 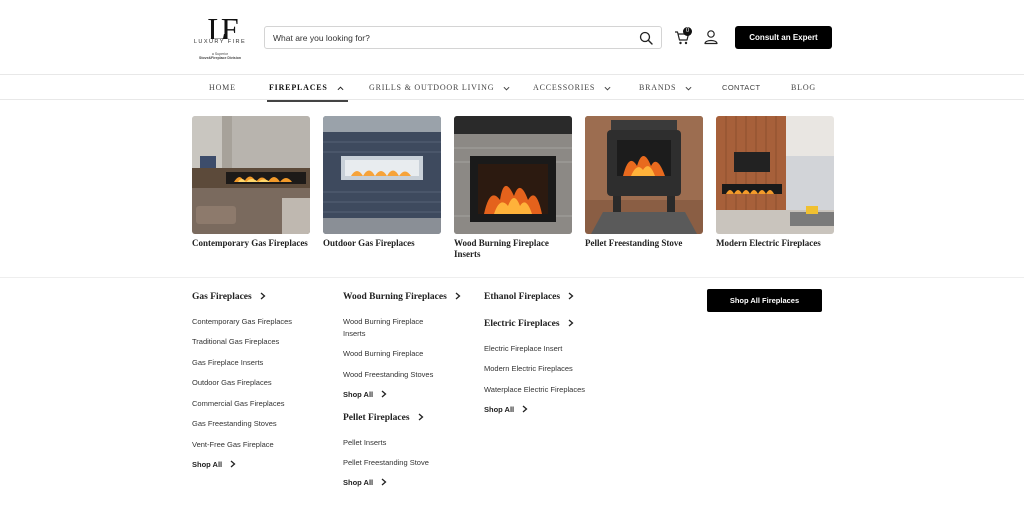 What do you see at coordinates (683, 37) in the screenshot?
I see `cart-button: 0` at bounding box center [683, 37].